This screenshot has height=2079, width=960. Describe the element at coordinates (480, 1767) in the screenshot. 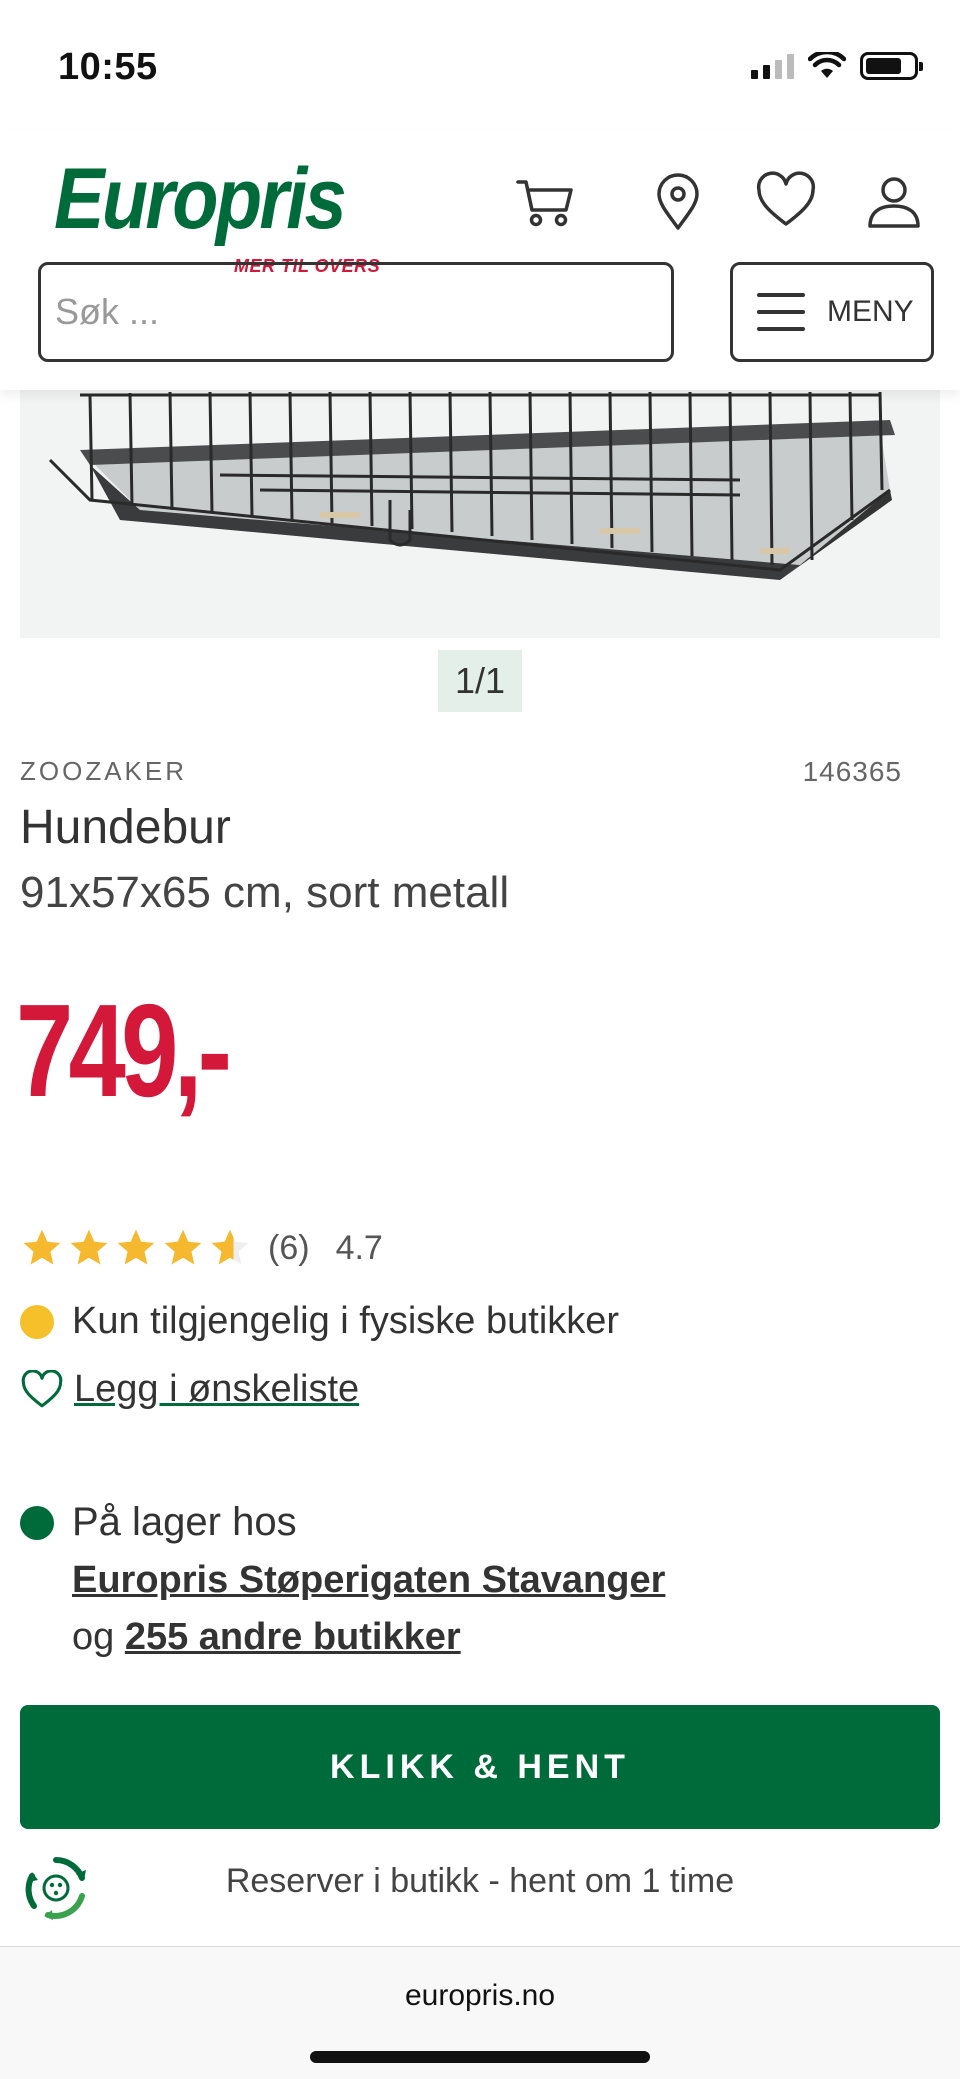

I see `click-and-collect-button: KLIKK & HENT` at that location.